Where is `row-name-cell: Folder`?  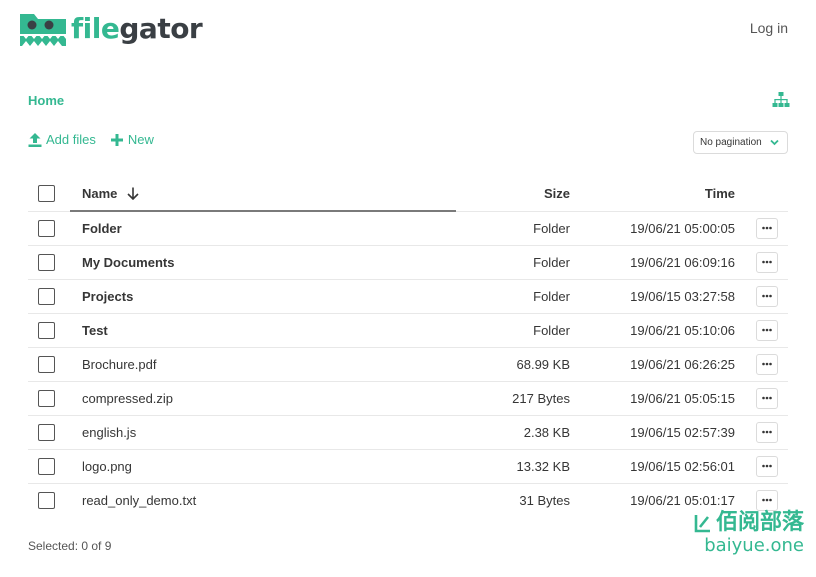 row-name-cell: Folder is located at coordinates (263, 227).